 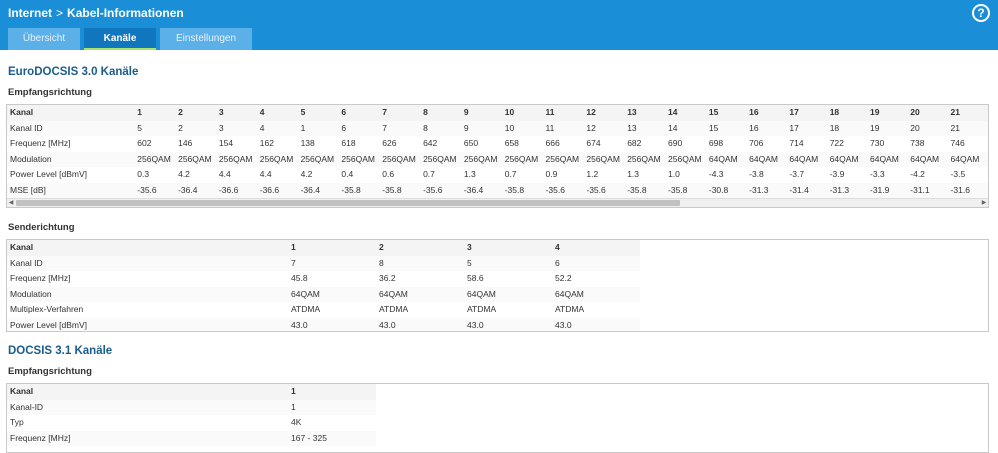 I want to click on table-cell: 738, so click(x=917, y=143).